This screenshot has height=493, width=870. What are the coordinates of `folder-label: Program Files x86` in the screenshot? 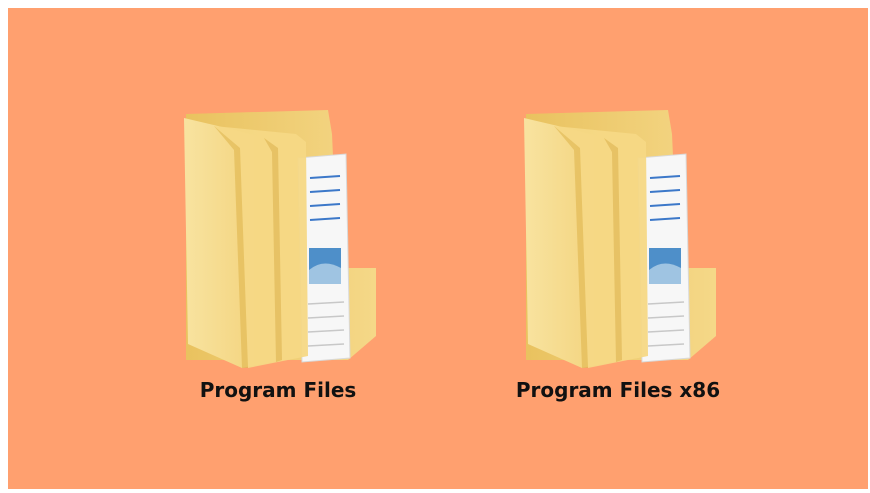 It's located at (618, 390).